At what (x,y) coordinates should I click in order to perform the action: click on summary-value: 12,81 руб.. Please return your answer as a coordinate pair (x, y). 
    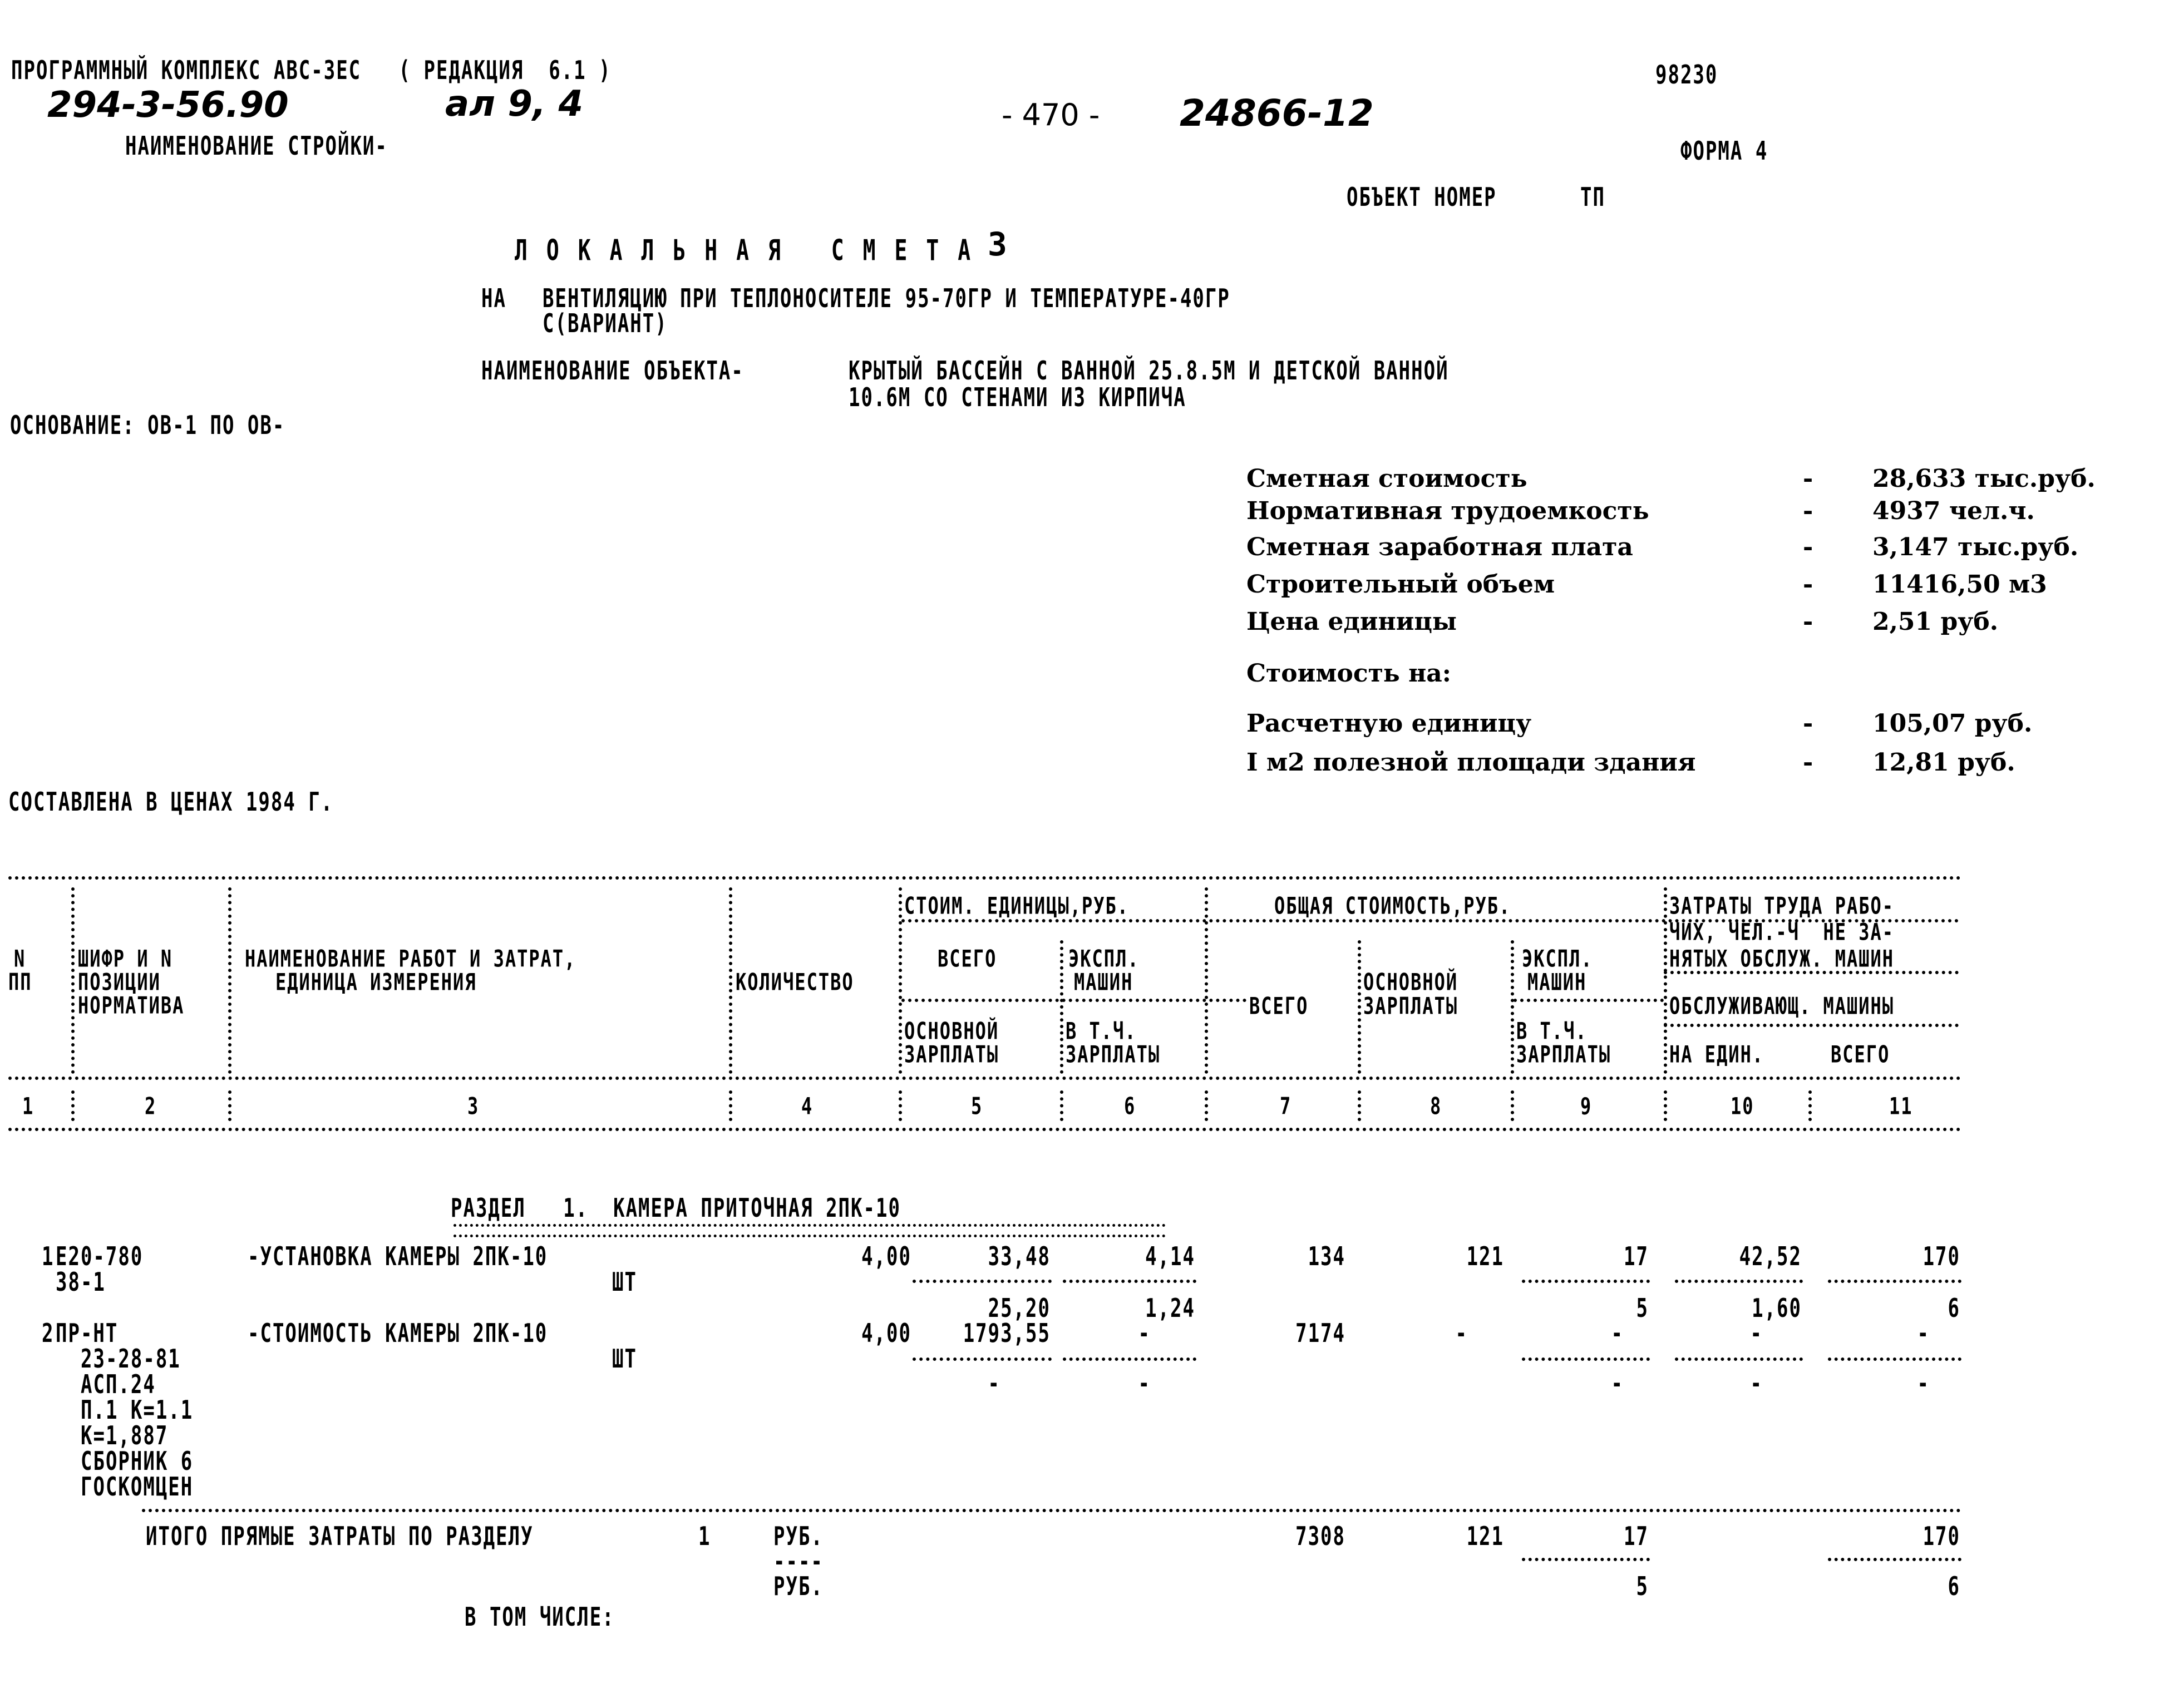
    Looking at the image, I should click on (1944, 763).